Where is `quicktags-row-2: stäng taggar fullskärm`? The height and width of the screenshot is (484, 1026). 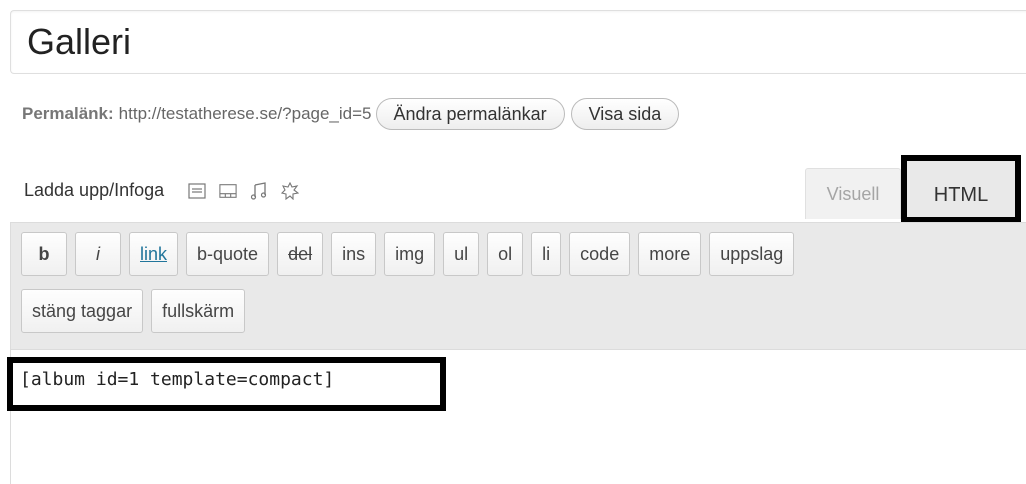
quicktags-row-2: stäng taggar fullskärm is located at coordinates (137, 311).